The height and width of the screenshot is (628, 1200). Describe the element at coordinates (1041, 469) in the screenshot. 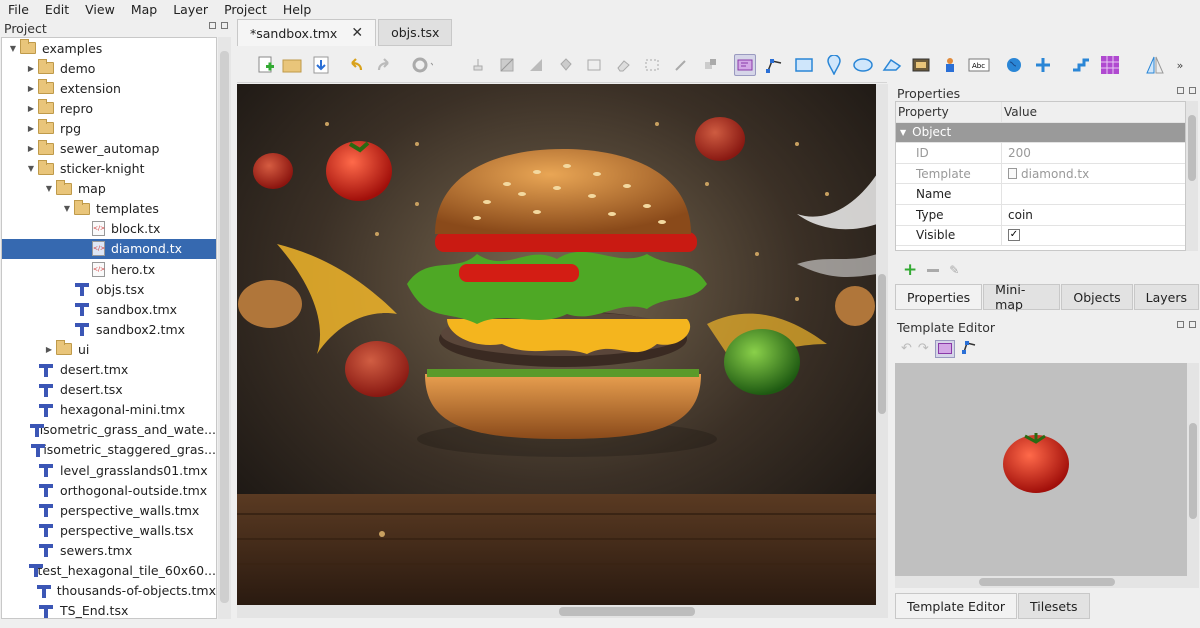

I see `template-preview-canvas` at that location.